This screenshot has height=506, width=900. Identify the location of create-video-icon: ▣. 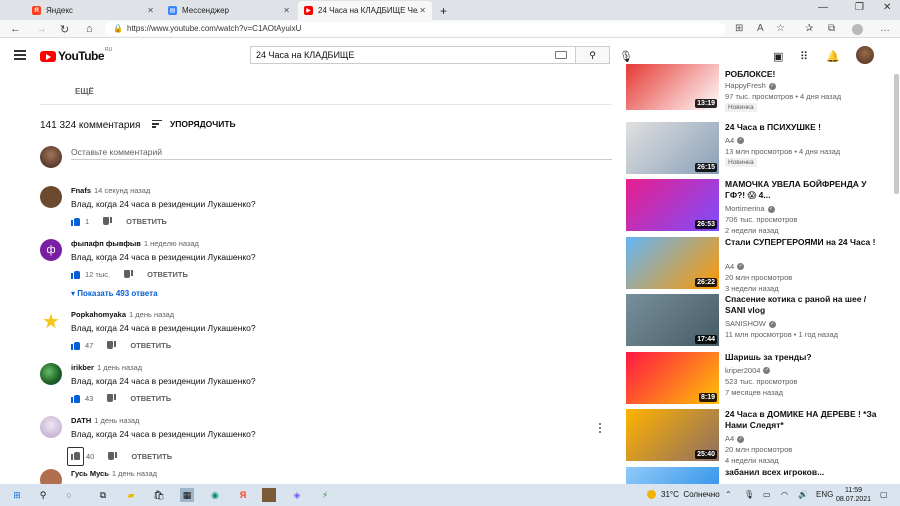
(778, 56).